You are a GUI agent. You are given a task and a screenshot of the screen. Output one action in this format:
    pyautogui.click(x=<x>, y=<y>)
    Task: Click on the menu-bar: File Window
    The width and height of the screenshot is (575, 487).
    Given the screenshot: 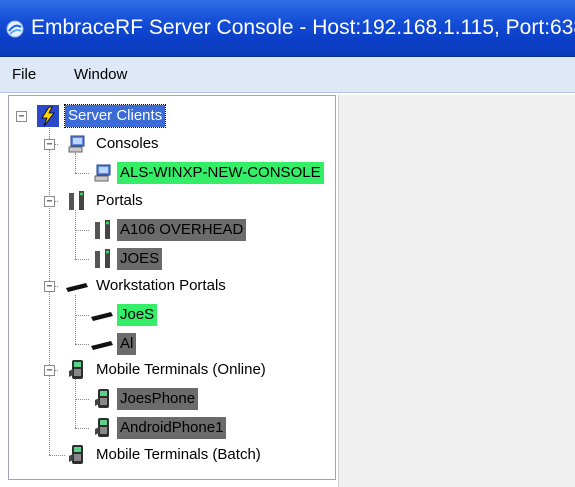 What is the action you would take?
    pyautogui.click(x=287, y=75)
    